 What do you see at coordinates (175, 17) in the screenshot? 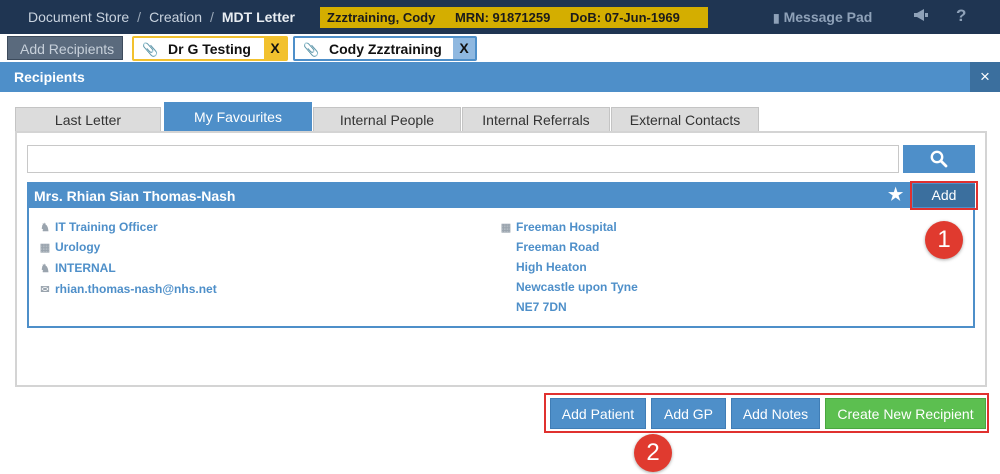
I see `breadcrumb-creation: Creation` at bounding box center [175, 17].